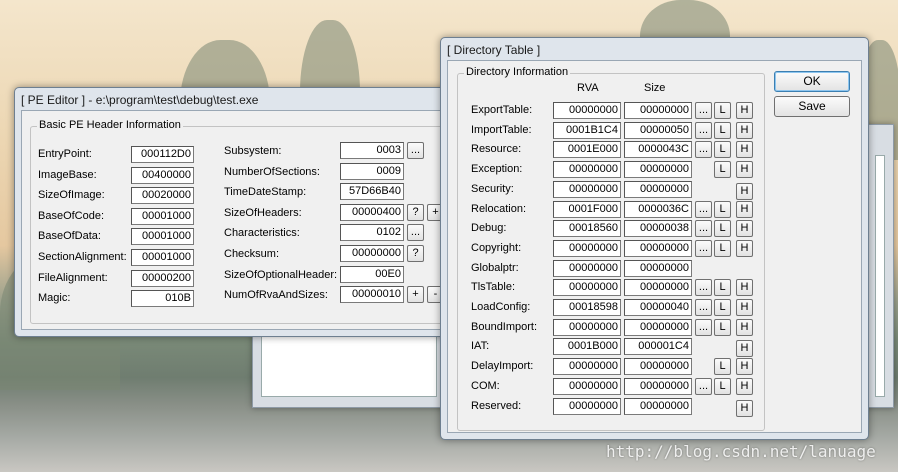  Describe the element at coordinates (71, 215) in the screenshot. I see `field-label: BaseOfCode:` at that location.